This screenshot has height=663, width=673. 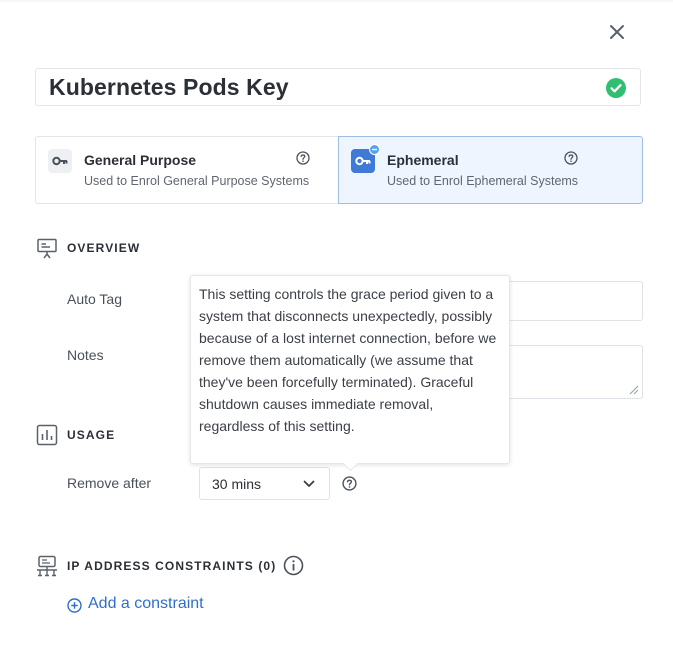 I want to click on plus-circle-icon, so click(x=74, y=605).